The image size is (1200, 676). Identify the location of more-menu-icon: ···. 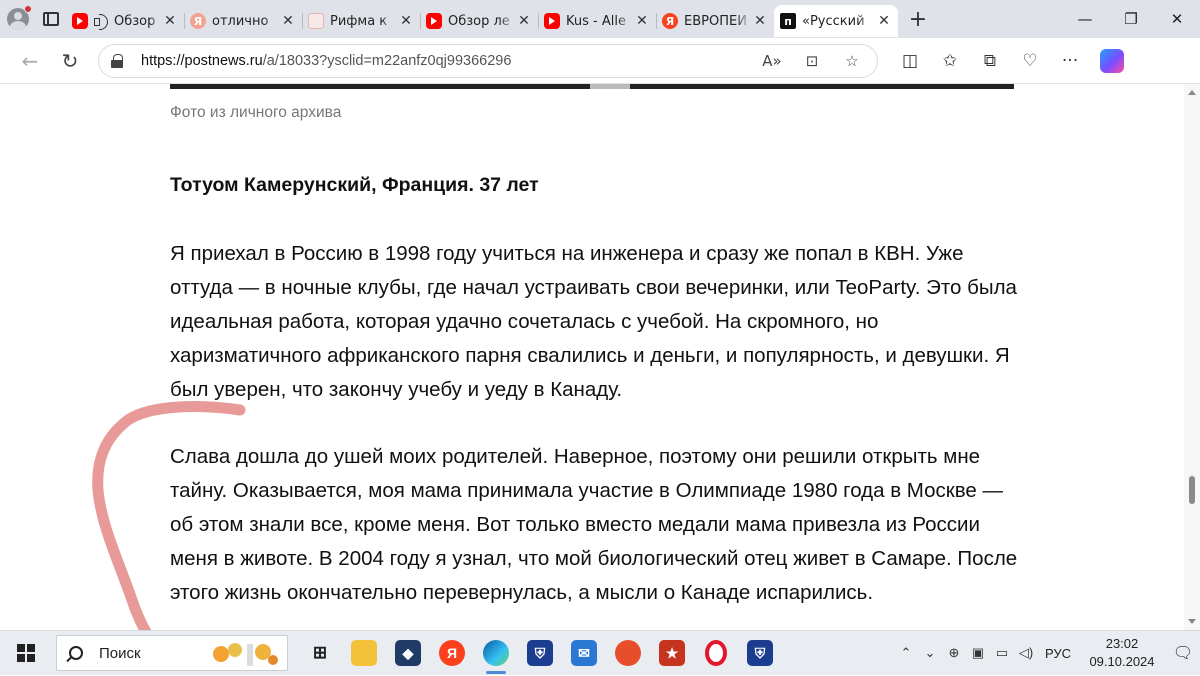
(1070, 61).